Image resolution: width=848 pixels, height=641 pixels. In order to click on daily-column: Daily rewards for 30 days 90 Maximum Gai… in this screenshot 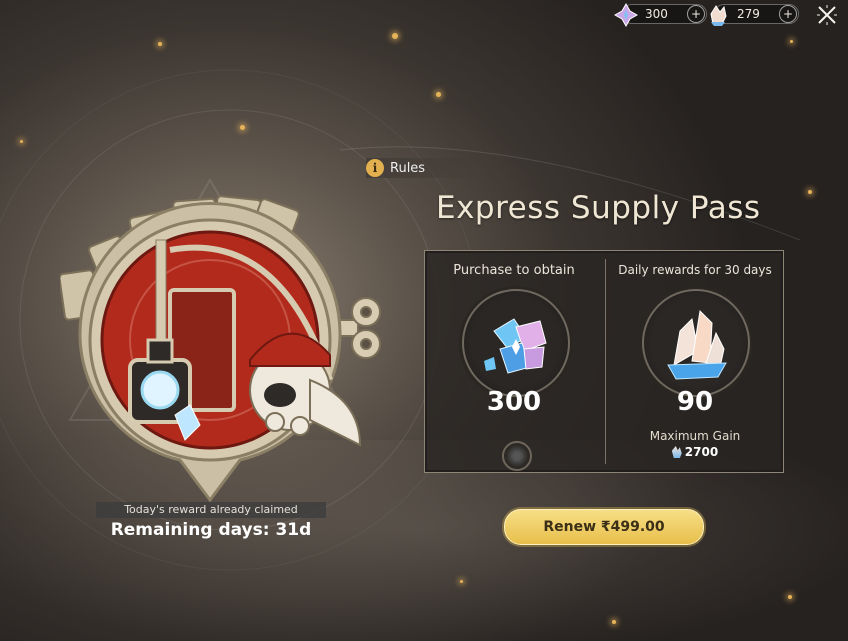, I will do `click(695, 361)`.